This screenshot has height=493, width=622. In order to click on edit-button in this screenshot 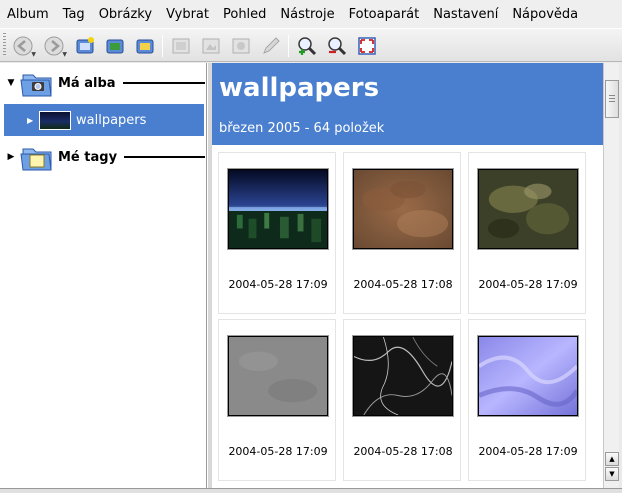, I will do `click(271, 46)`.